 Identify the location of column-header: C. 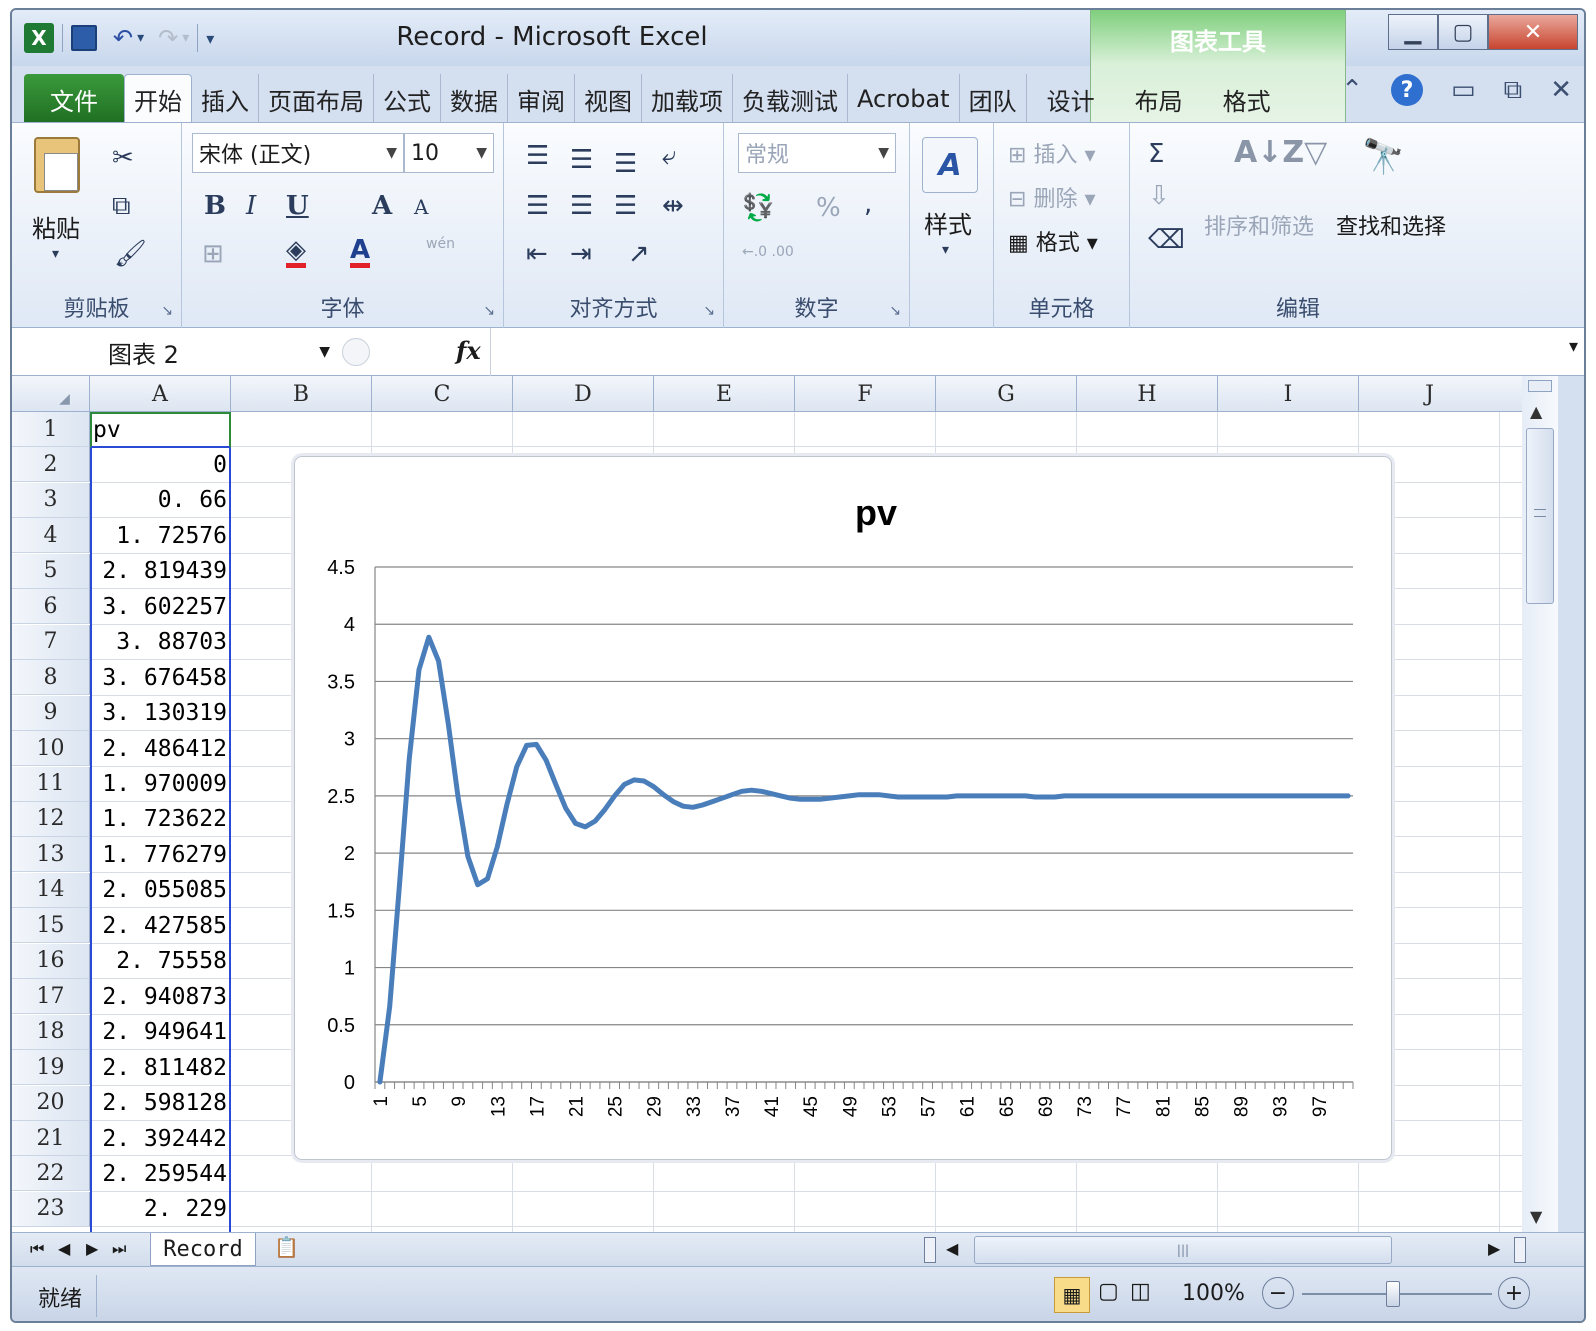
(442, 394).